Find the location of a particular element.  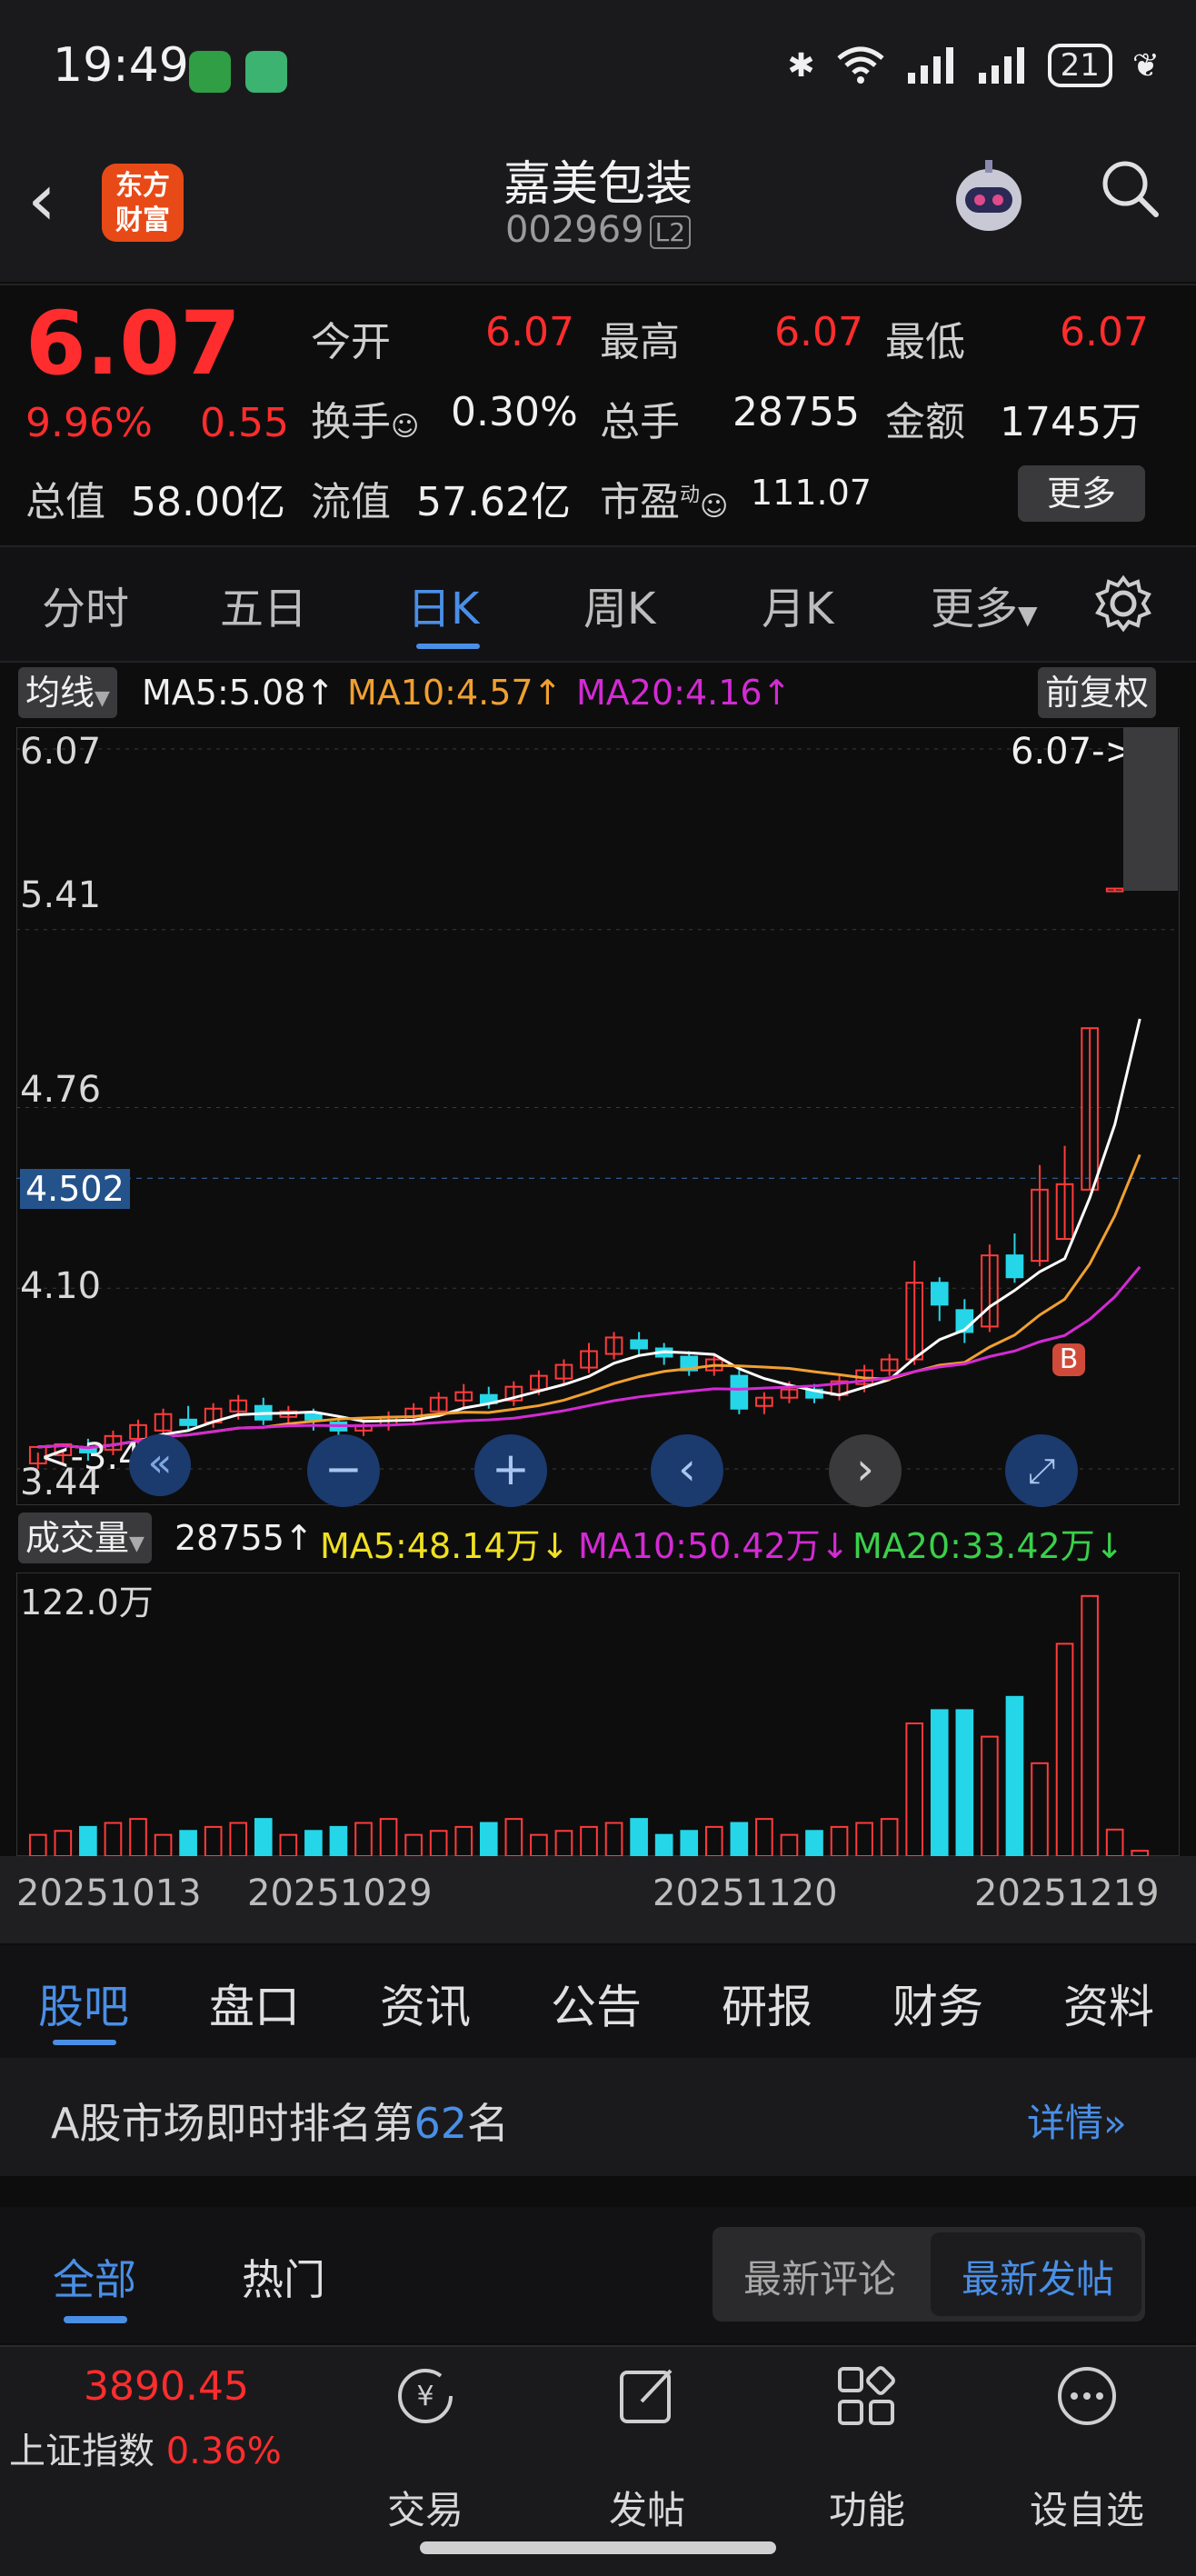

post-label: 发帖 is located at coordinates (647, 2507).